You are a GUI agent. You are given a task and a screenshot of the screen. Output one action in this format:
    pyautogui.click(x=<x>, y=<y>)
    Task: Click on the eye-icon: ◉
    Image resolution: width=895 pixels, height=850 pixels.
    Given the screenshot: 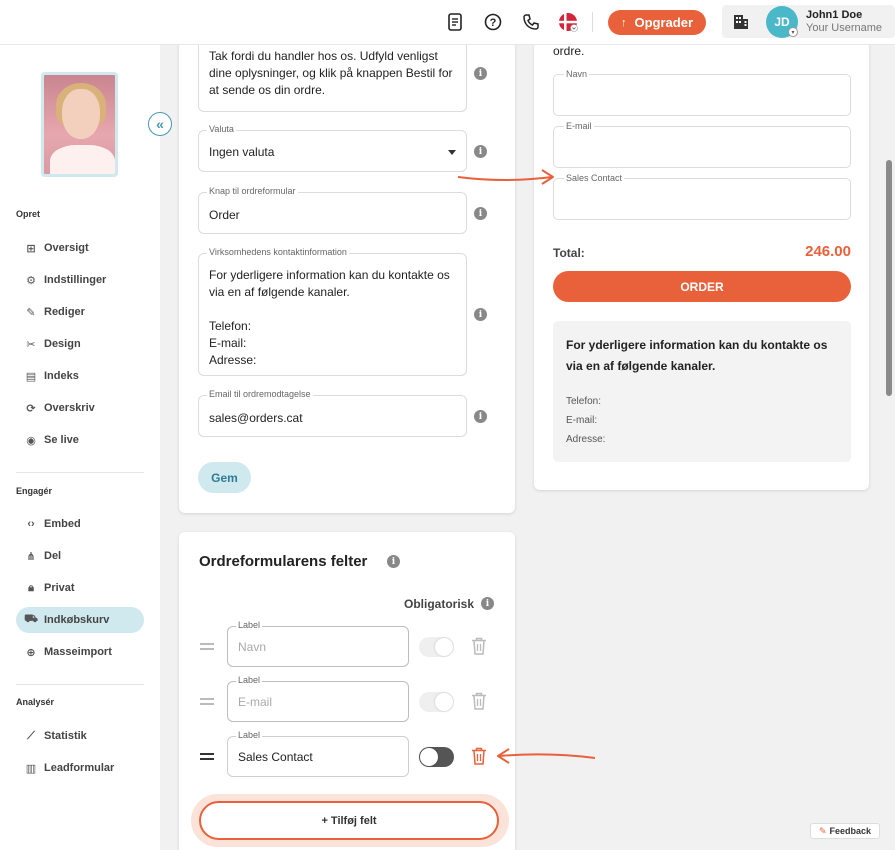 What is the action you would take?
    pyautogui.click(x=31, y=440)
    